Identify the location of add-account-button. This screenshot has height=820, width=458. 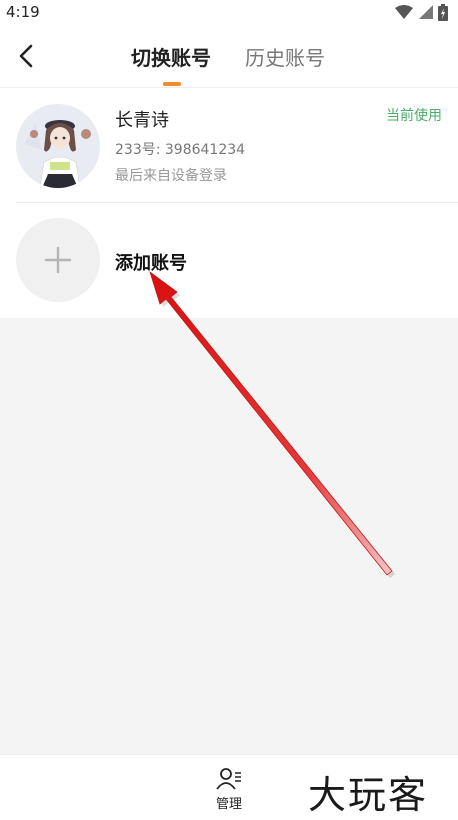
(58, 260).